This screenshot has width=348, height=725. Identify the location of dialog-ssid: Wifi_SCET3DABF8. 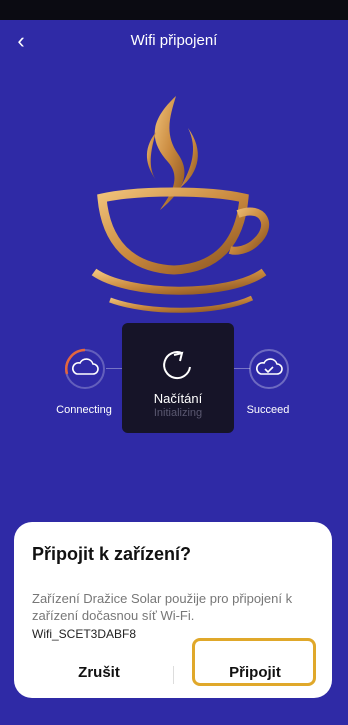
(84, 634).